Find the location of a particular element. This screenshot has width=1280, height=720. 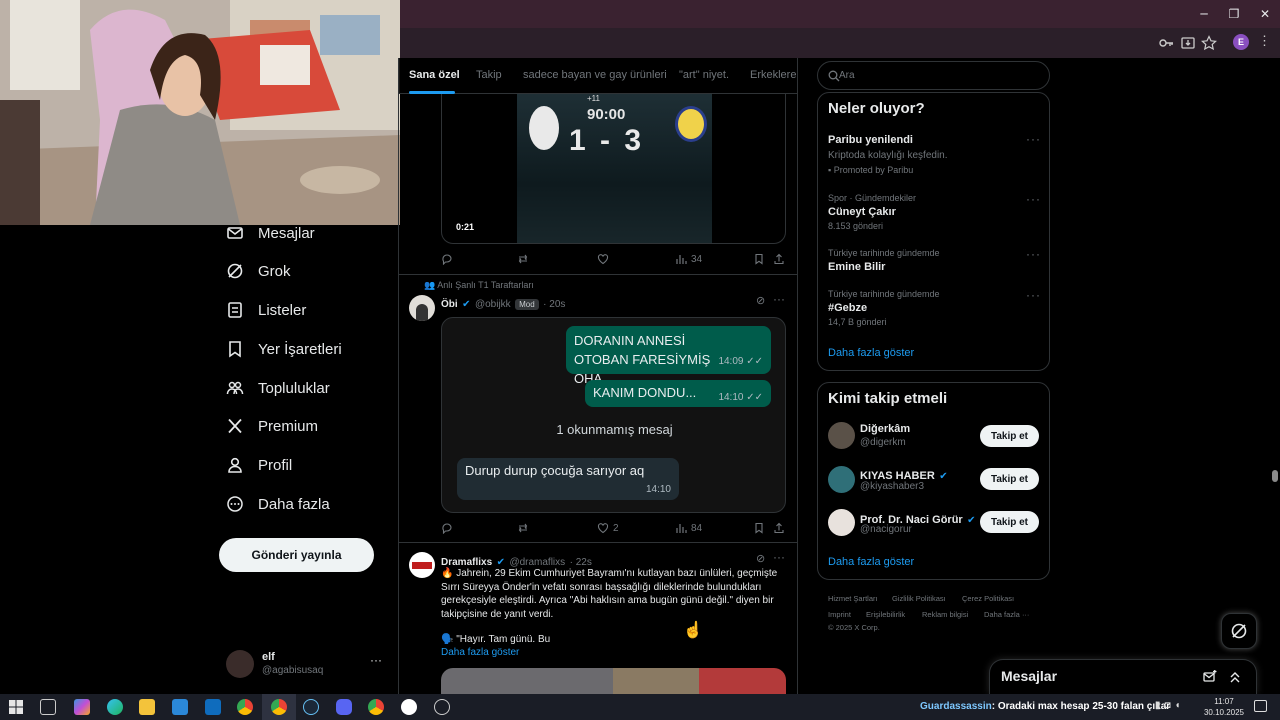

user-name: Diğerkâm is located at coordinates (885, 429).